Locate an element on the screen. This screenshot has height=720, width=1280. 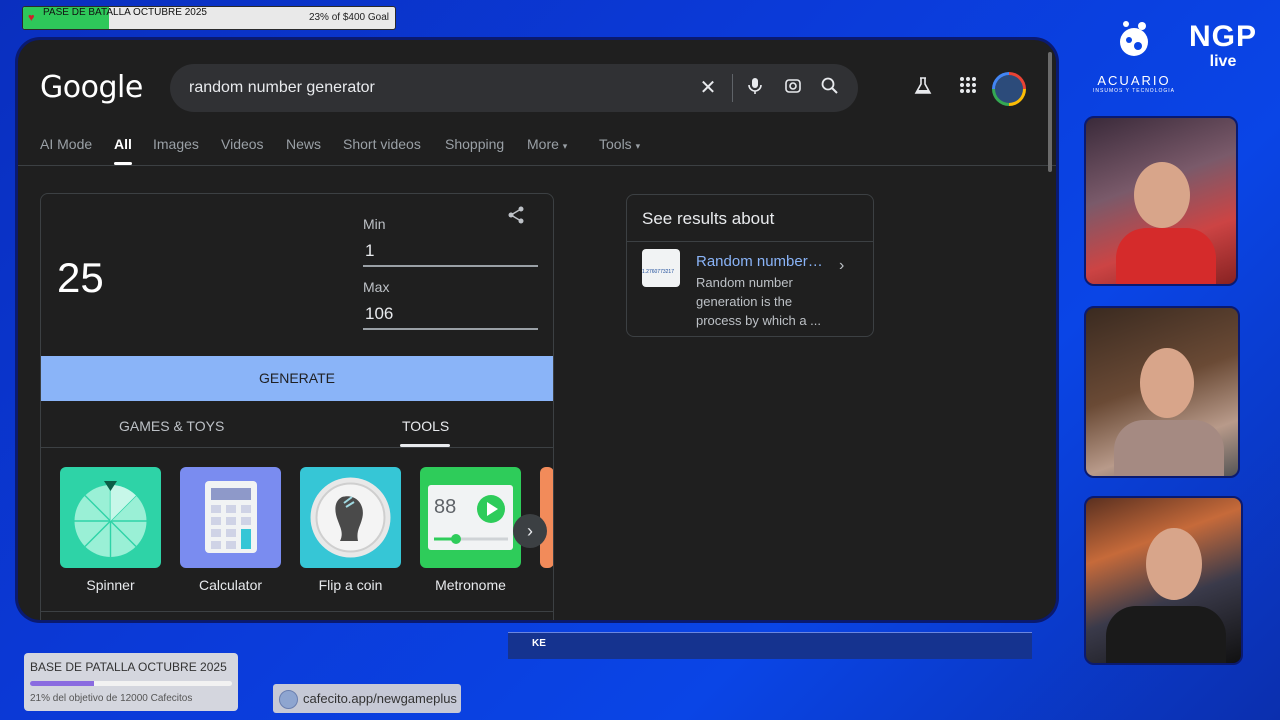
acuario-mark-icon is located at coordinates (1134, 45).